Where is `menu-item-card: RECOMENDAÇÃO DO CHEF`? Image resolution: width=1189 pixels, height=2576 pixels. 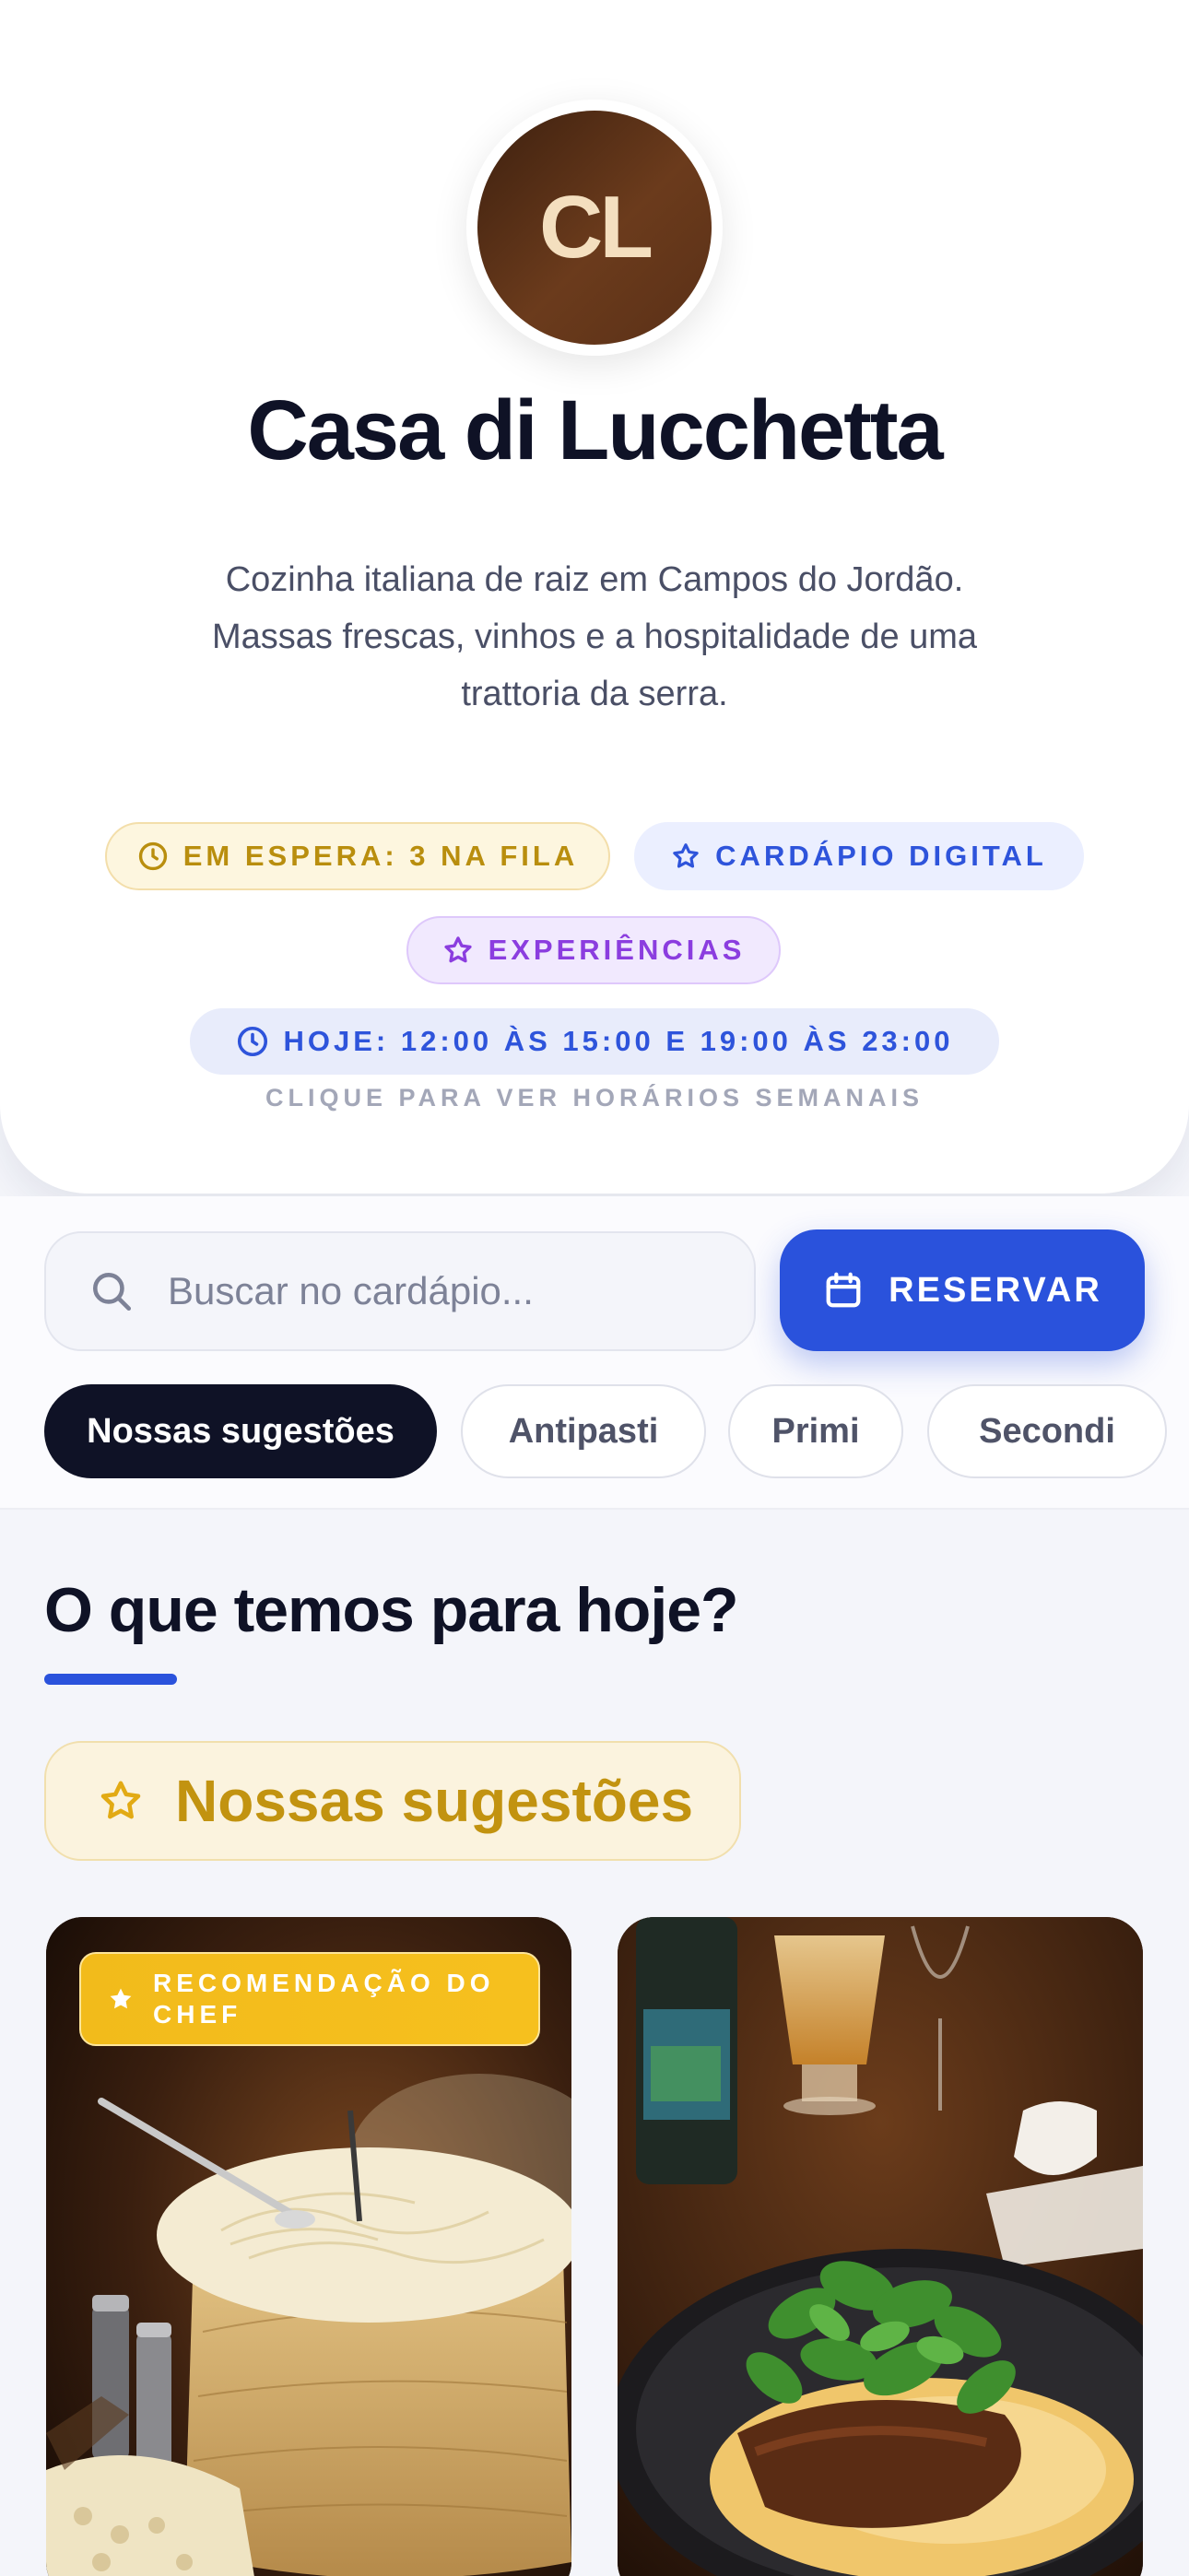
menu-item-card: RECOMENDAÇÃO DO CHEF is located at coordinates (308, 2246).